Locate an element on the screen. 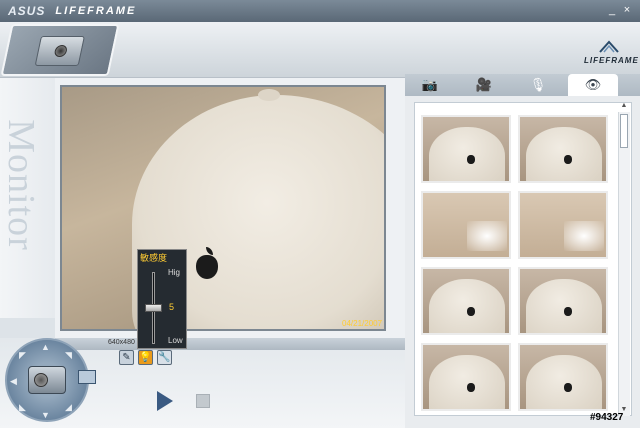 This screenshot has height=428, width=640. sensitivity-value: 5 is located at coordinates (172, 307).